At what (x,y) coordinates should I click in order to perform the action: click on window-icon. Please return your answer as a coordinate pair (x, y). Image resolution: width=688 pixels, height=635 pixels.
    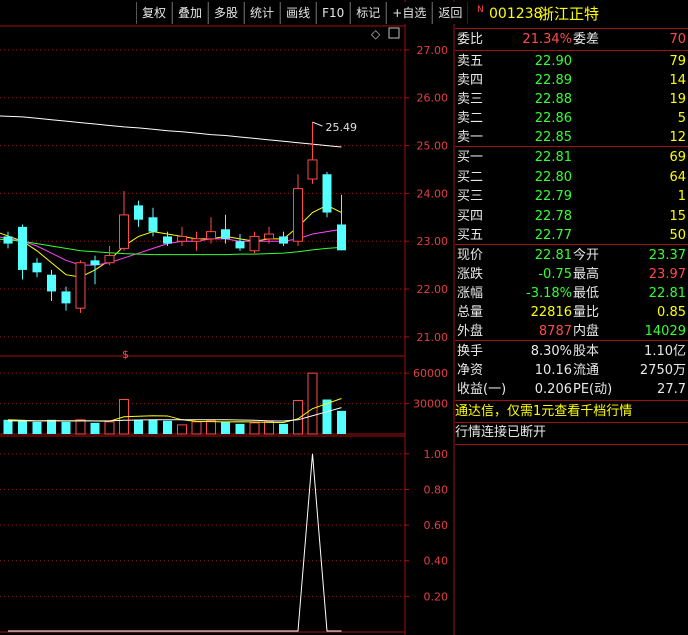
    Looking at the image, I should click on (394, 33).